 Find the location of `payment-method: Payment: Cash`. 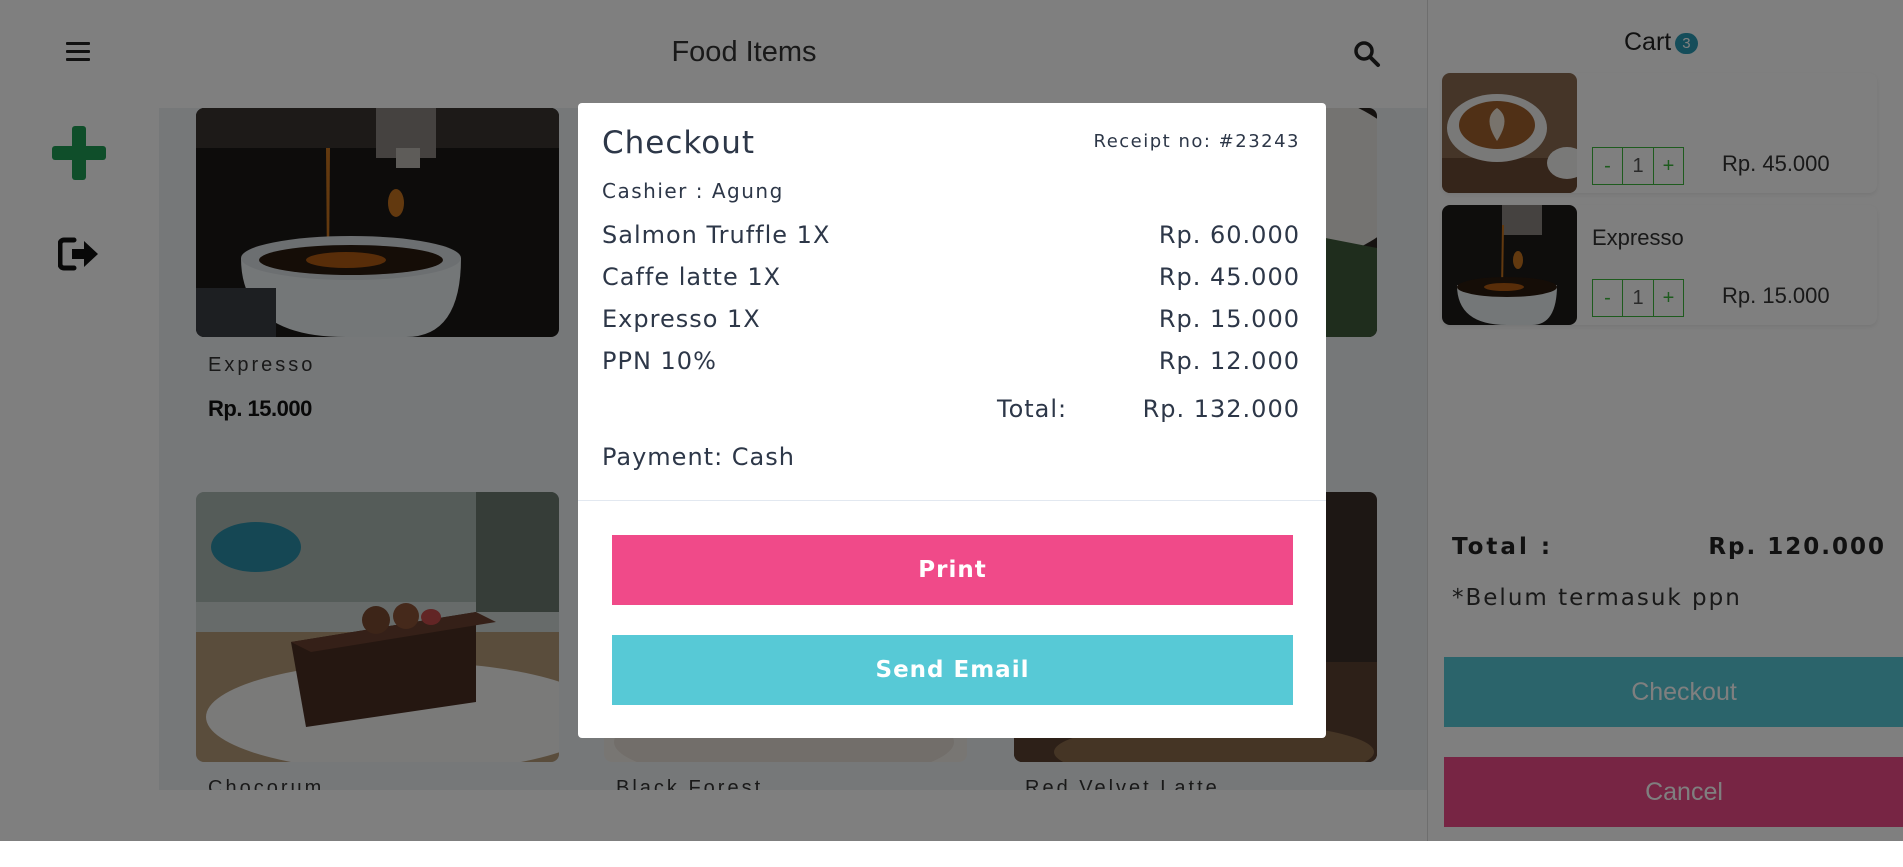

payment-method: Payment: Cash is located at coordinates (698, 457).